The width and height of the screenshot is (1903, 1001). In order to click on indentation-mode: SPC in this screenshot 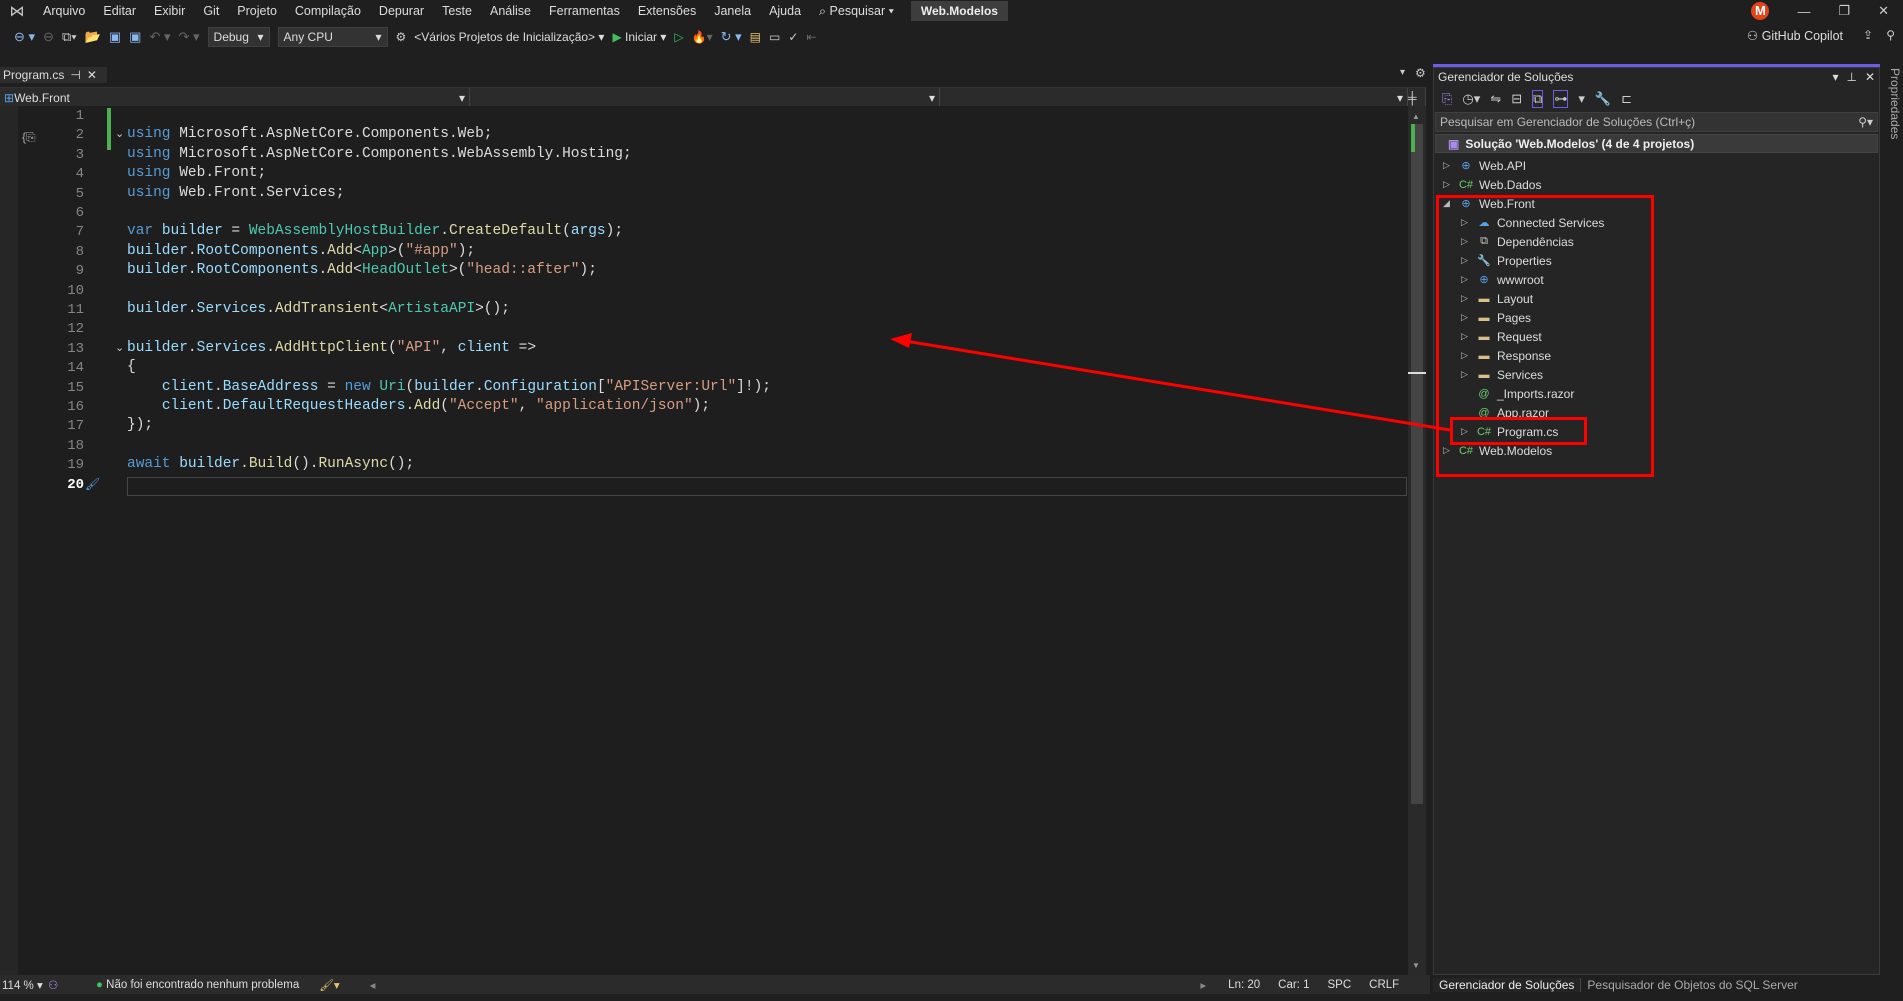, I will do `click(1339, 985)`.